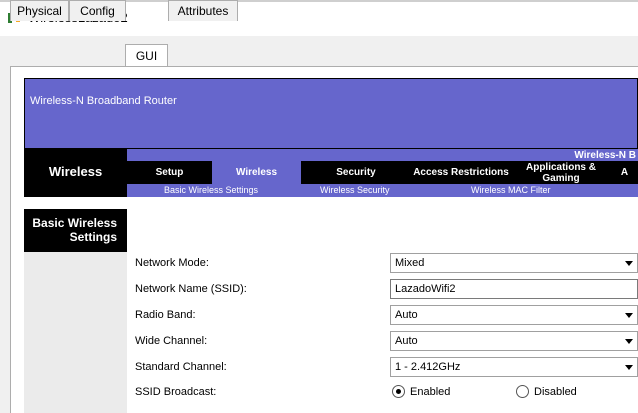 Image resolution: width=638 pixels, height=413 pixels. What do you see at coordinates (211, 190) in the screenshot?
I see `subnav-basic-wireless-settings: Basic Wireless Settings` at bounding box center [211, 190].